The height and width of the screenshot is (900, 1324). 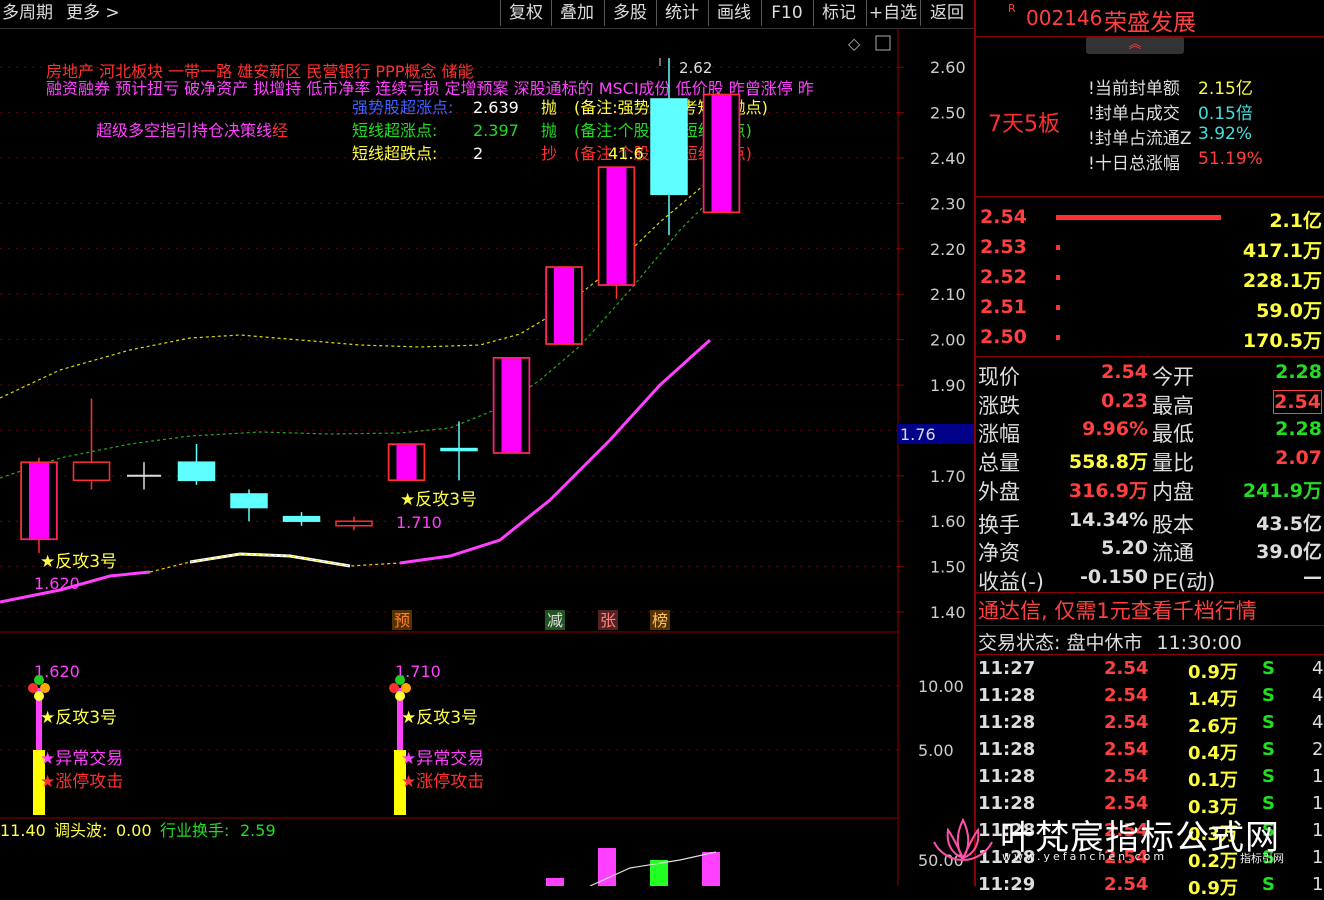 What do you see at coordinates (918, 434) in the screenshot?
I see `current-price-tag: 1.76` at bounding box center [918, 434].